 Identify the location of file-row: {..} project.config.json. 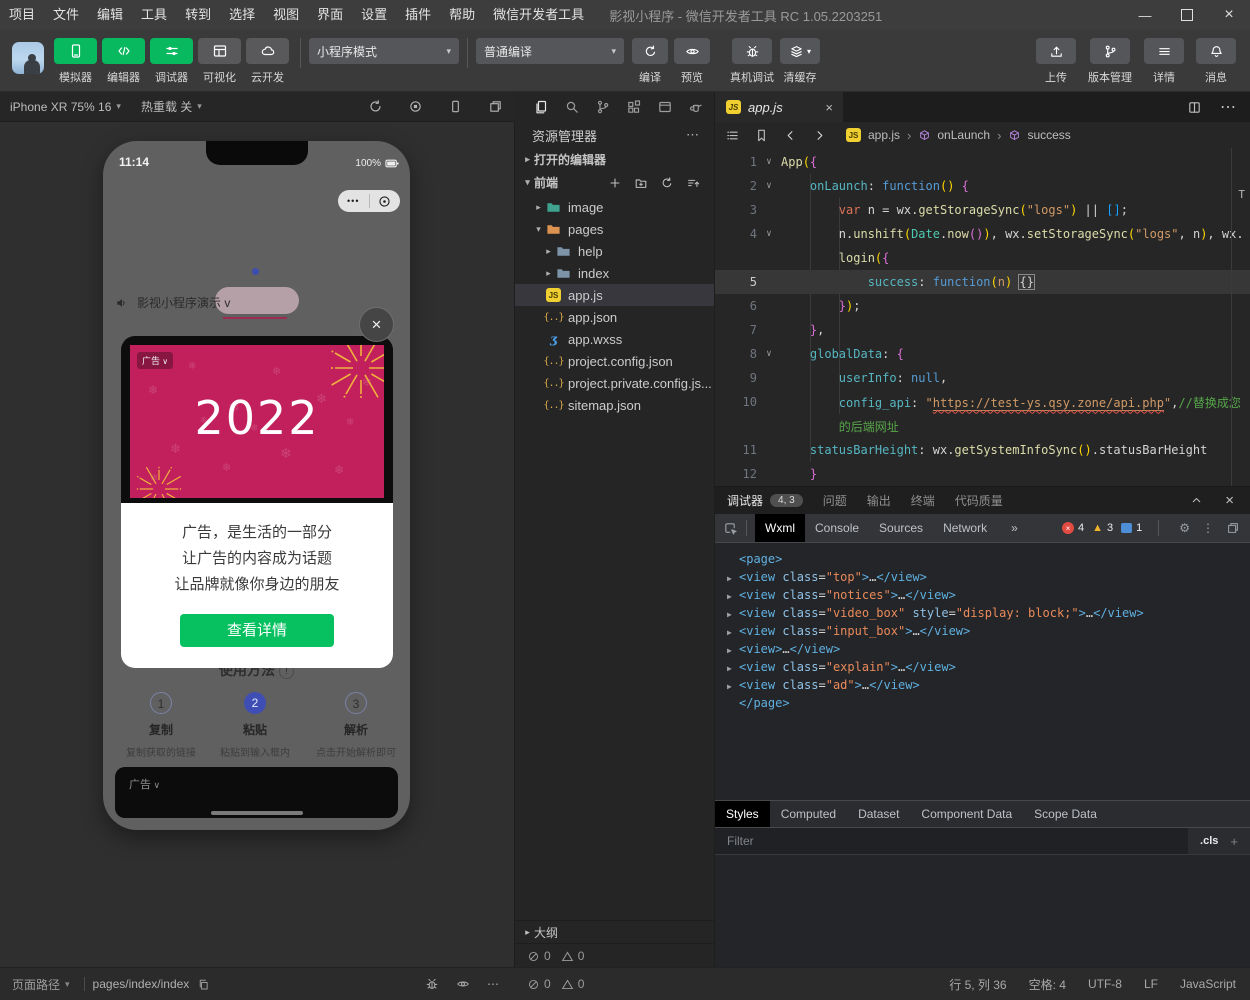
(614, 361).